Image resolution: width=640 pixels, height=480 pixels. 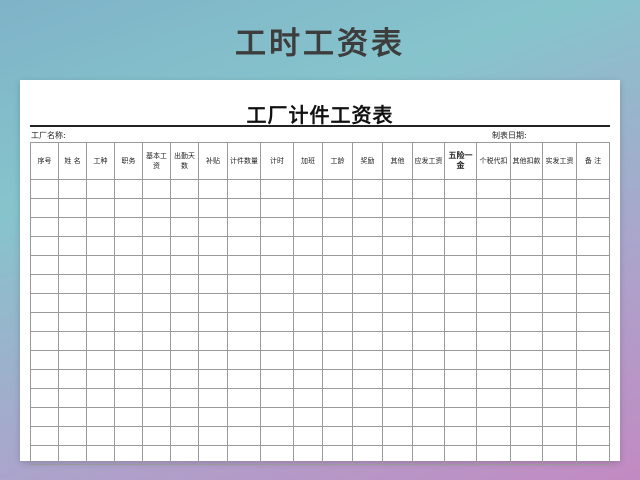 I want to click on column-header: 加班, so click(x=308, y=161).